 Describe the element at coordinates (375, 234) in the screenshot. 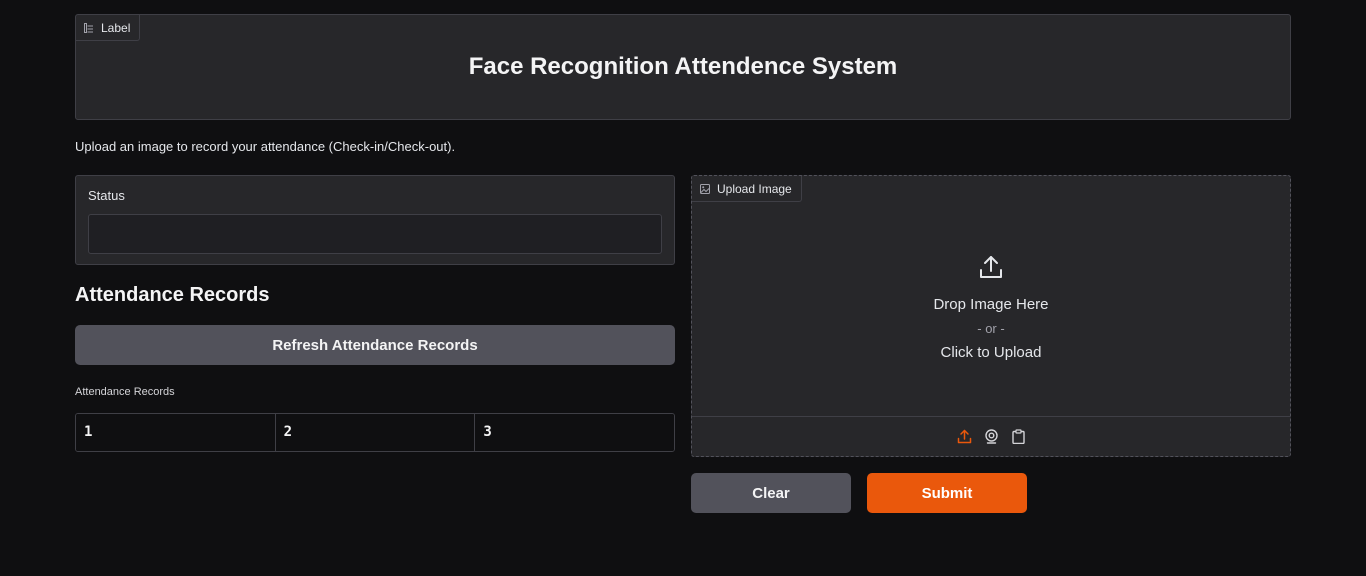

I see `status-field` at that location.